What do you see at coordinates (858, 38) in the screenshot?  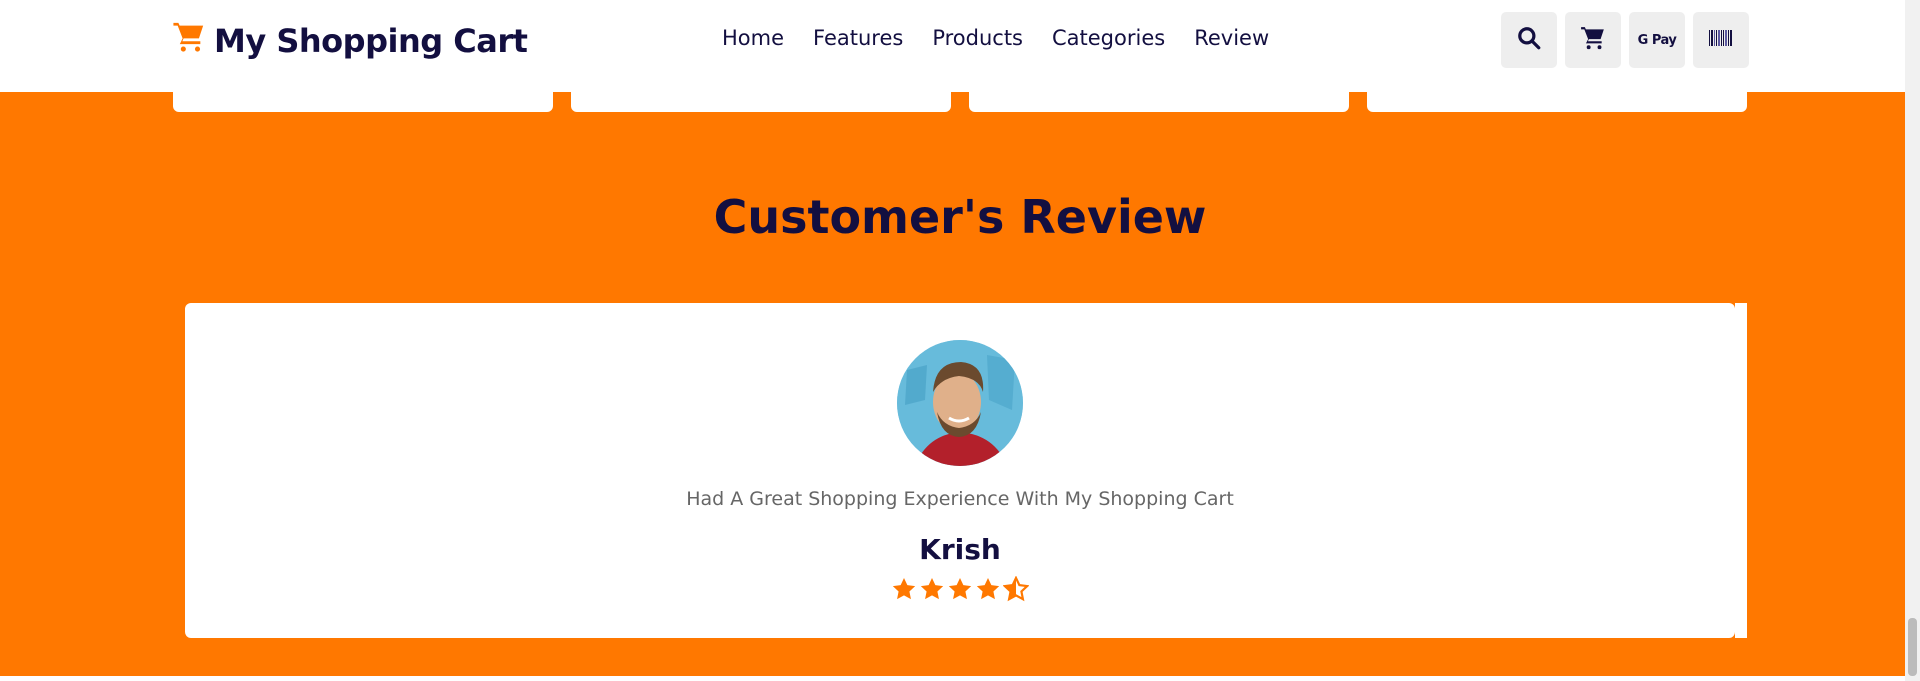 I see `nav-features: Features` at bounding box center [858, 38].